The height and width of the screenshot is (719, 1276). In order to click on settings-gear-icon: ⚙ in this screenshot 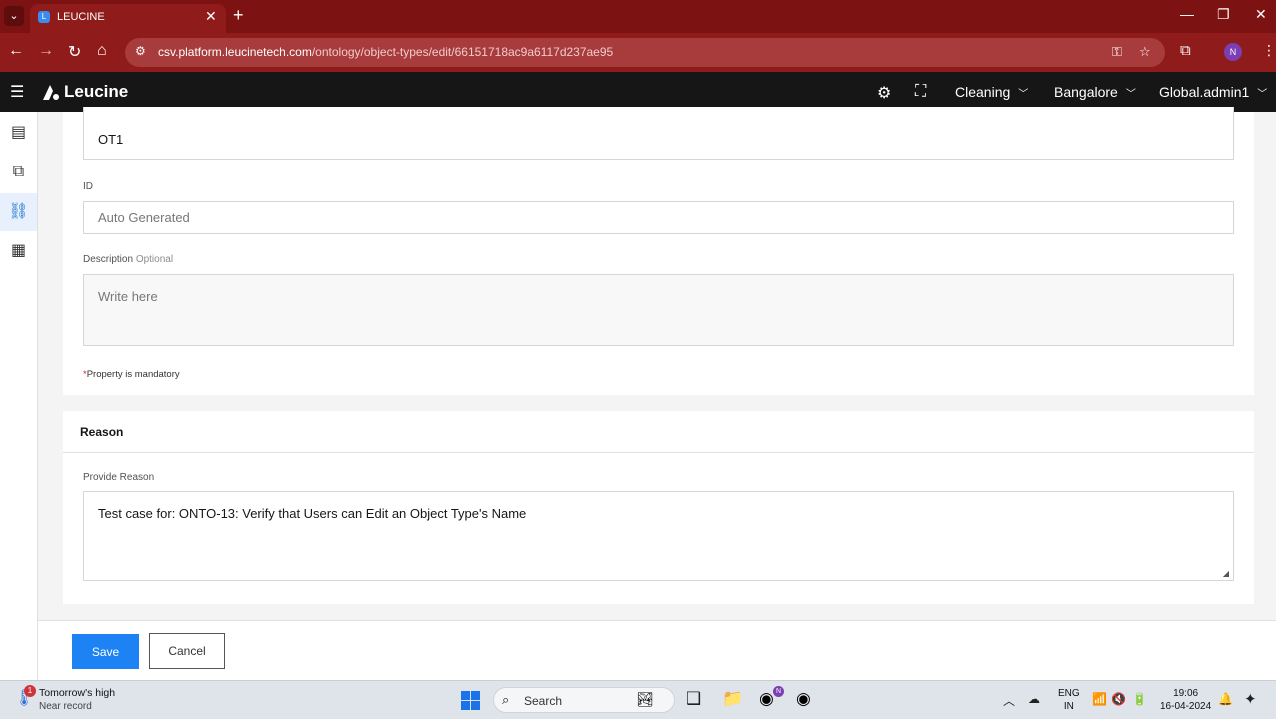, I will do `click(884, 93)`.